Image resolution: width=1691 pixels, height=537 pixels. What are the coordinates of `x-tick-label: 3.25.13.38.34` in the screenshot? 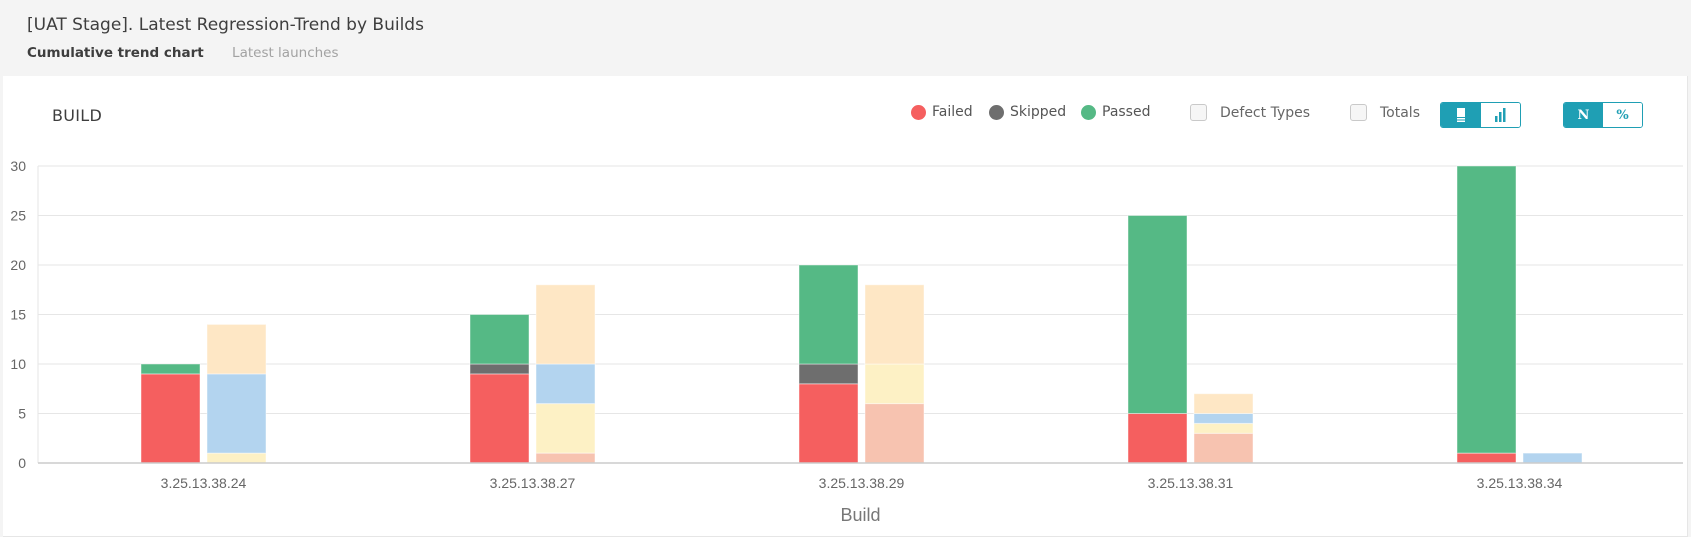 It's located at (1520, 483).